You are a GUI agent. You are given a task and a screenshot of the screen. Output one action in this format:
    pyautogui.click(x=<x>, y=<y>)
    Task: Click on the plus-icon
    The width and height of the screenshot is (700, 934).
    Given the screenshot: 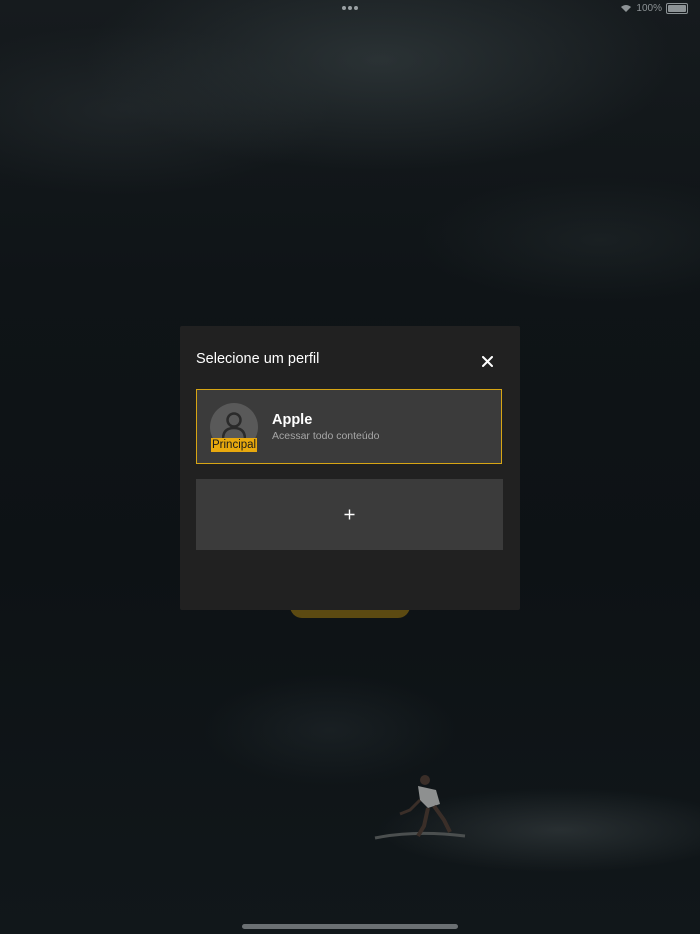 What is the action you would take?
    pyautogui.click(x=349, y=514)
    